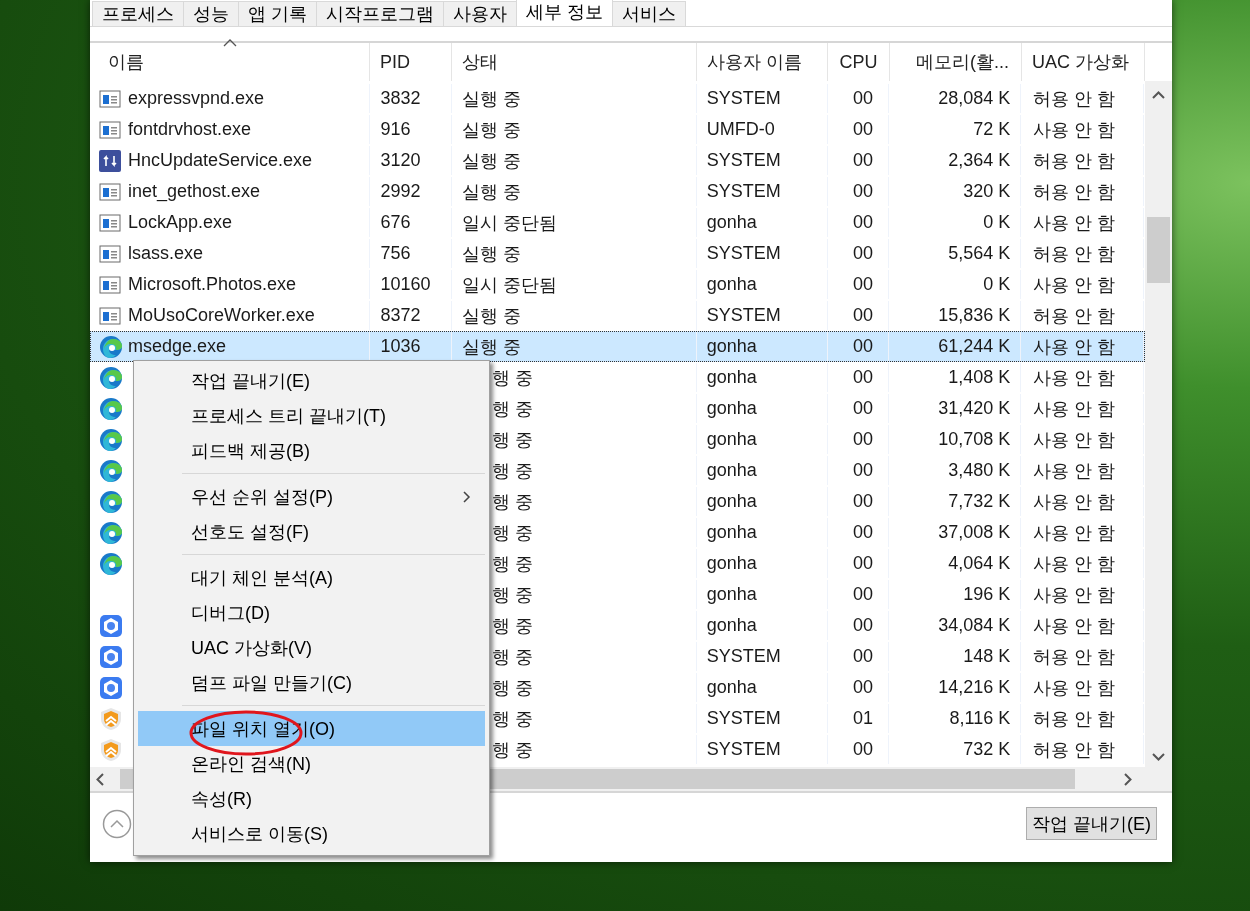  What do you see at coordinates (858, 62) in the screenshot?
I see `column-header: CPU` at bounding box center [858, 62].